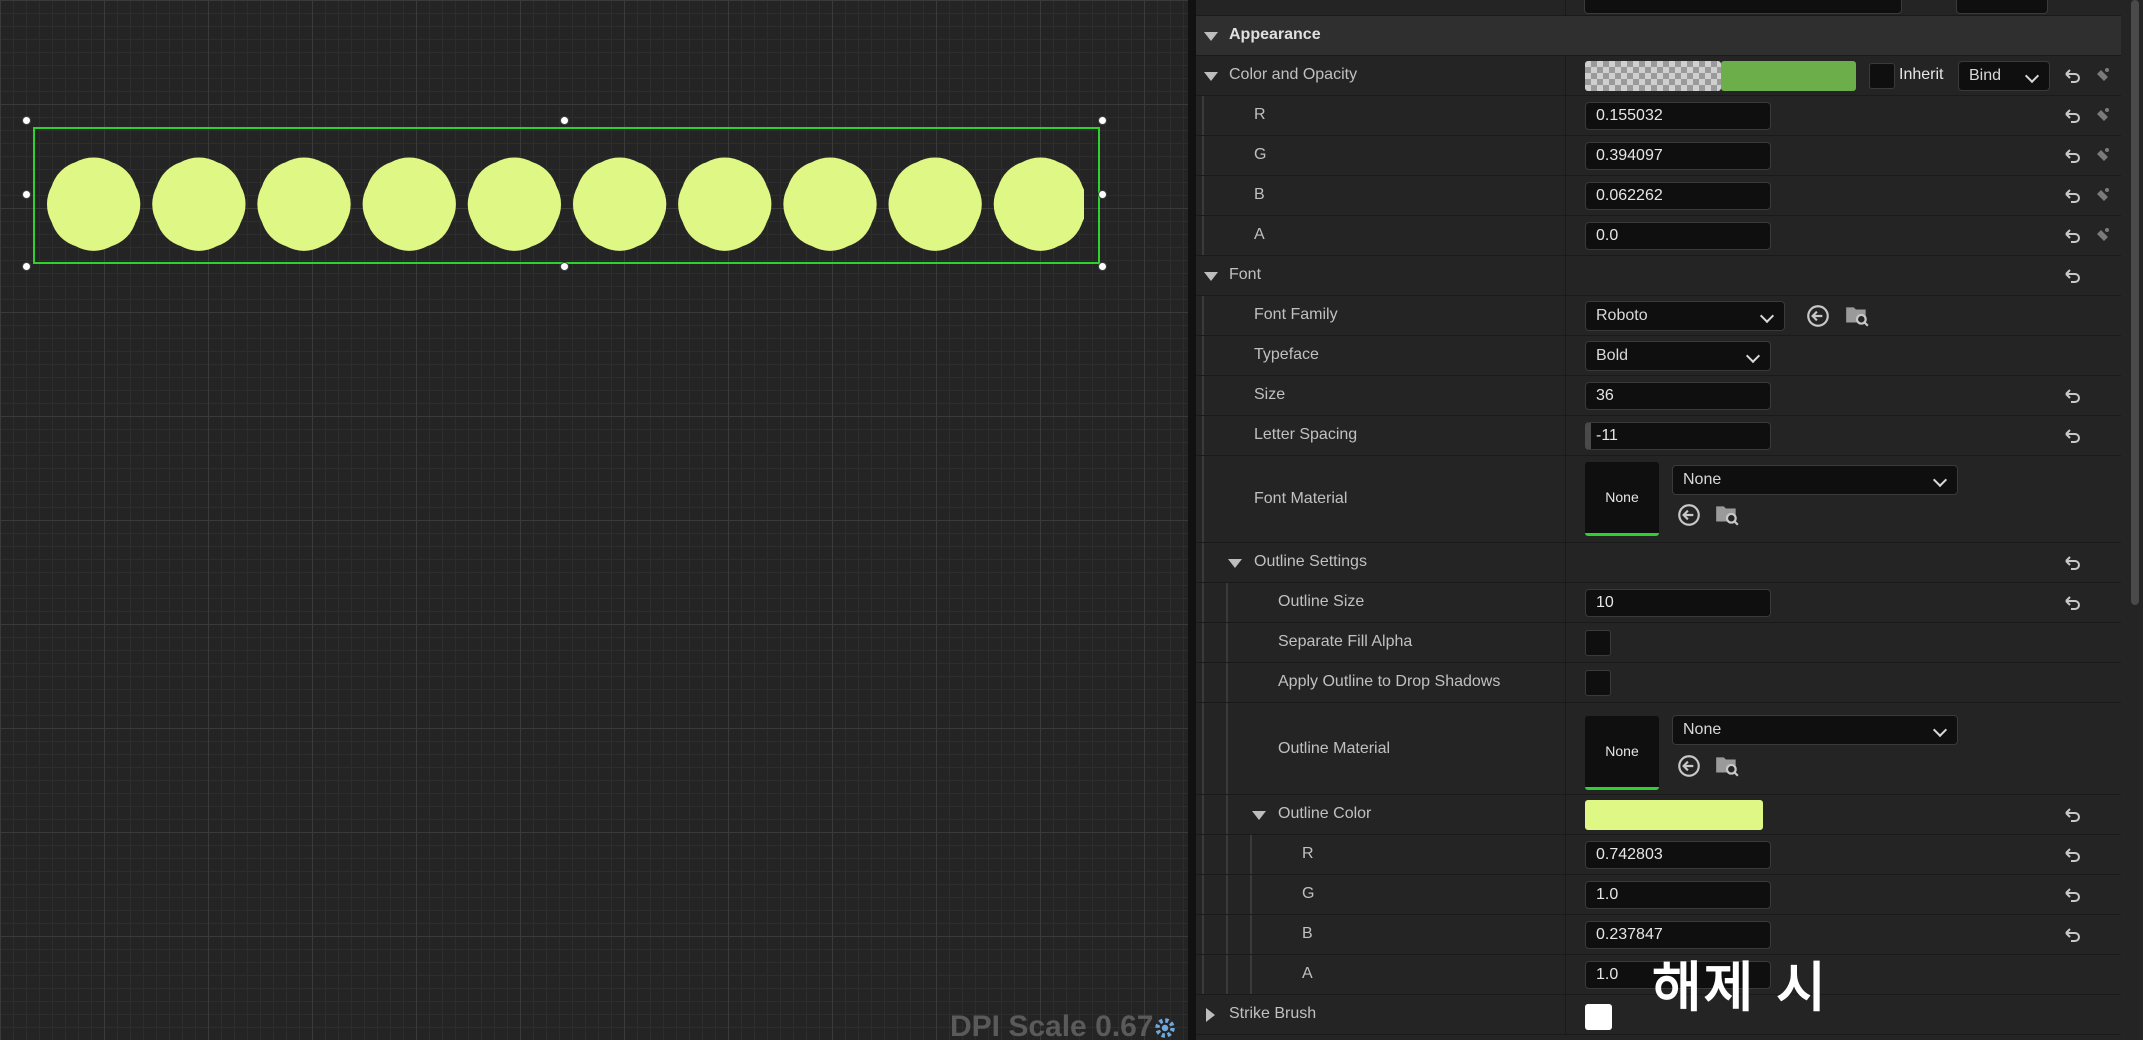 This screenshot has width=2143, height=1040. What do you see at coordinates (1658, 683) in the screenshot?
I see `property-apply-outline-drop-shadows: Apply Outline to Drop Shadows` at bounding box center [1658, 683].